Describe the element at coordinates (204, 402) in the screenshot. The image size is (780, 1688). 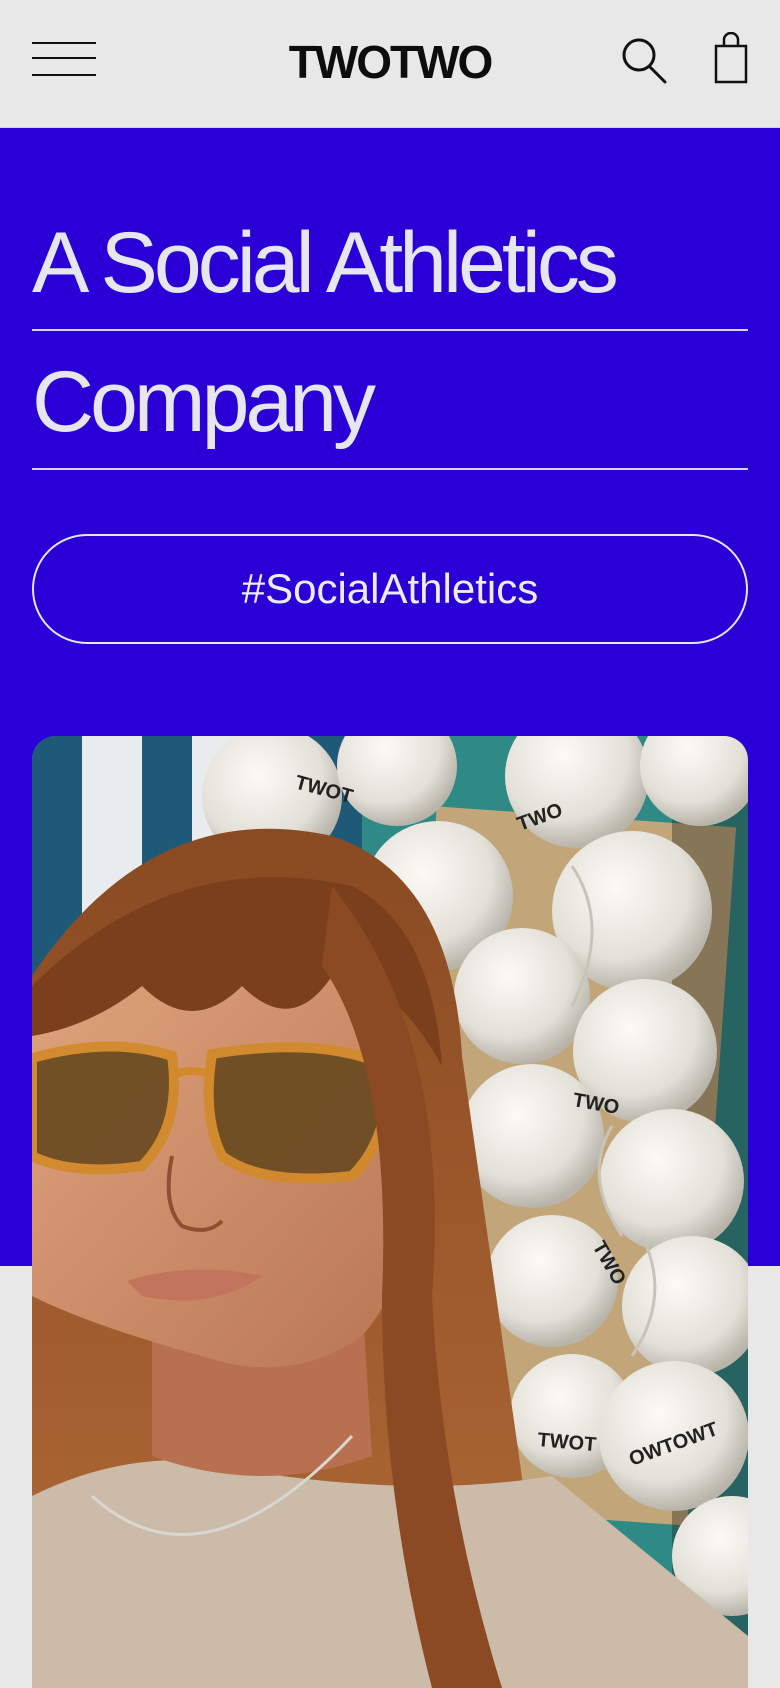
I see `hero-headline-line-2: Company` at that location.